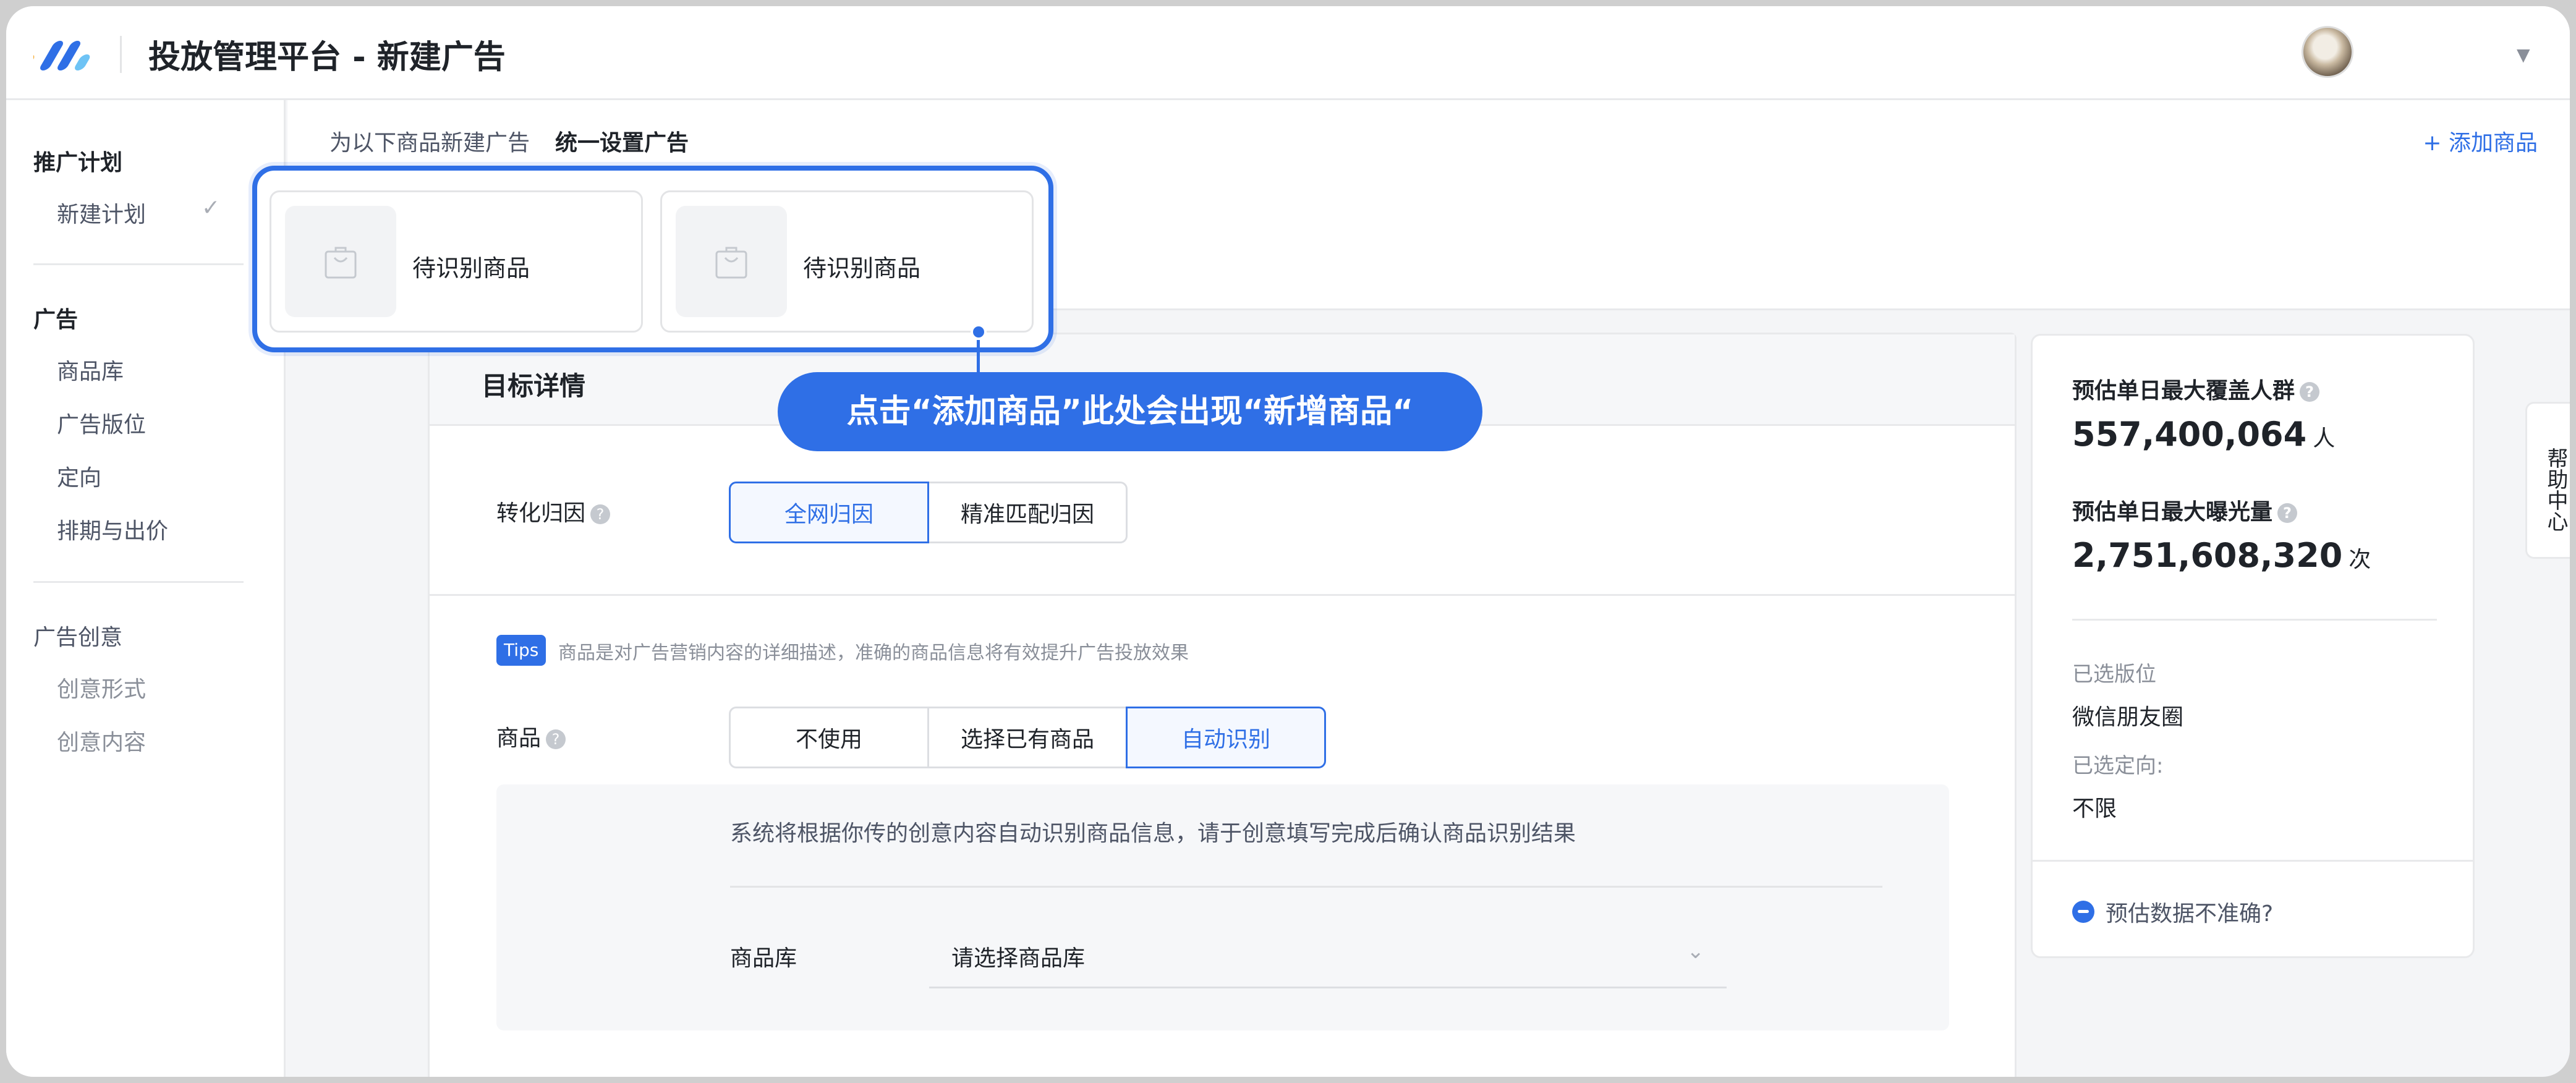 The width and height of the screenshot is (2576, 1083). Describe the element at coordinates (2360, 559) in the screenshot. I see `impressions-unit: 次` at that location.